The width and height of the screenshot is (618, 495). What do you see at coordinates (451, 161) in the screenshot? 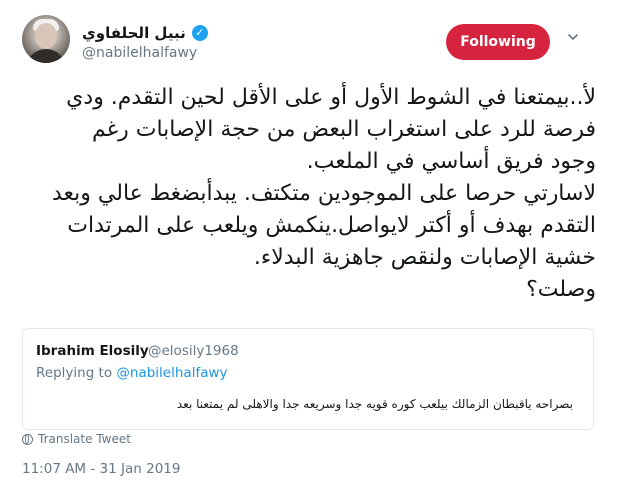
I see `tweet-line: وجود فريق أساسي في الملعب.` at bounding box center [451, 161].